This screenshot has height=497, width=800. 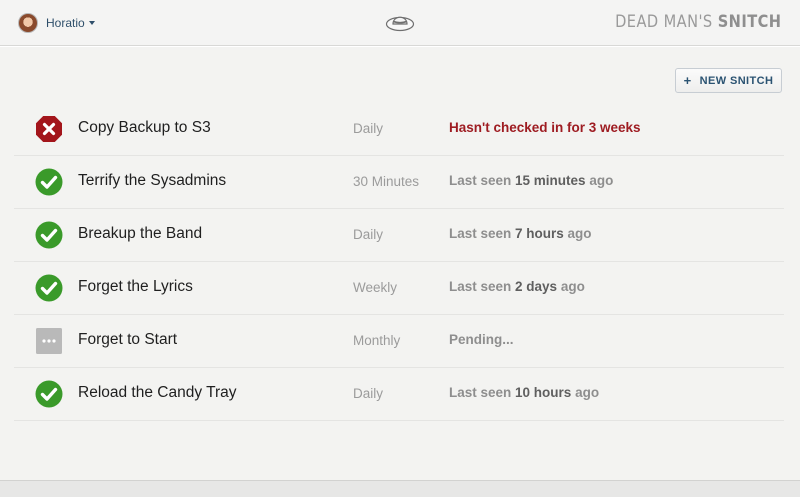 What do you see at coordinates (140, 233) in the screenshot?
I see `snitch-name: Breakup the Band` at bounding box center [140, 233].